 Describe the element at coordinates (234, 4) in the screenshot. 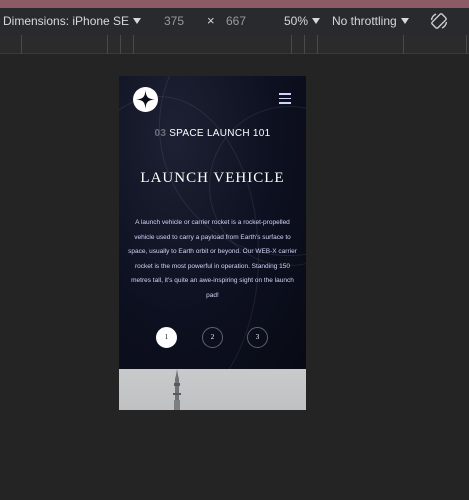

I see `browser-top-bar` at that location.